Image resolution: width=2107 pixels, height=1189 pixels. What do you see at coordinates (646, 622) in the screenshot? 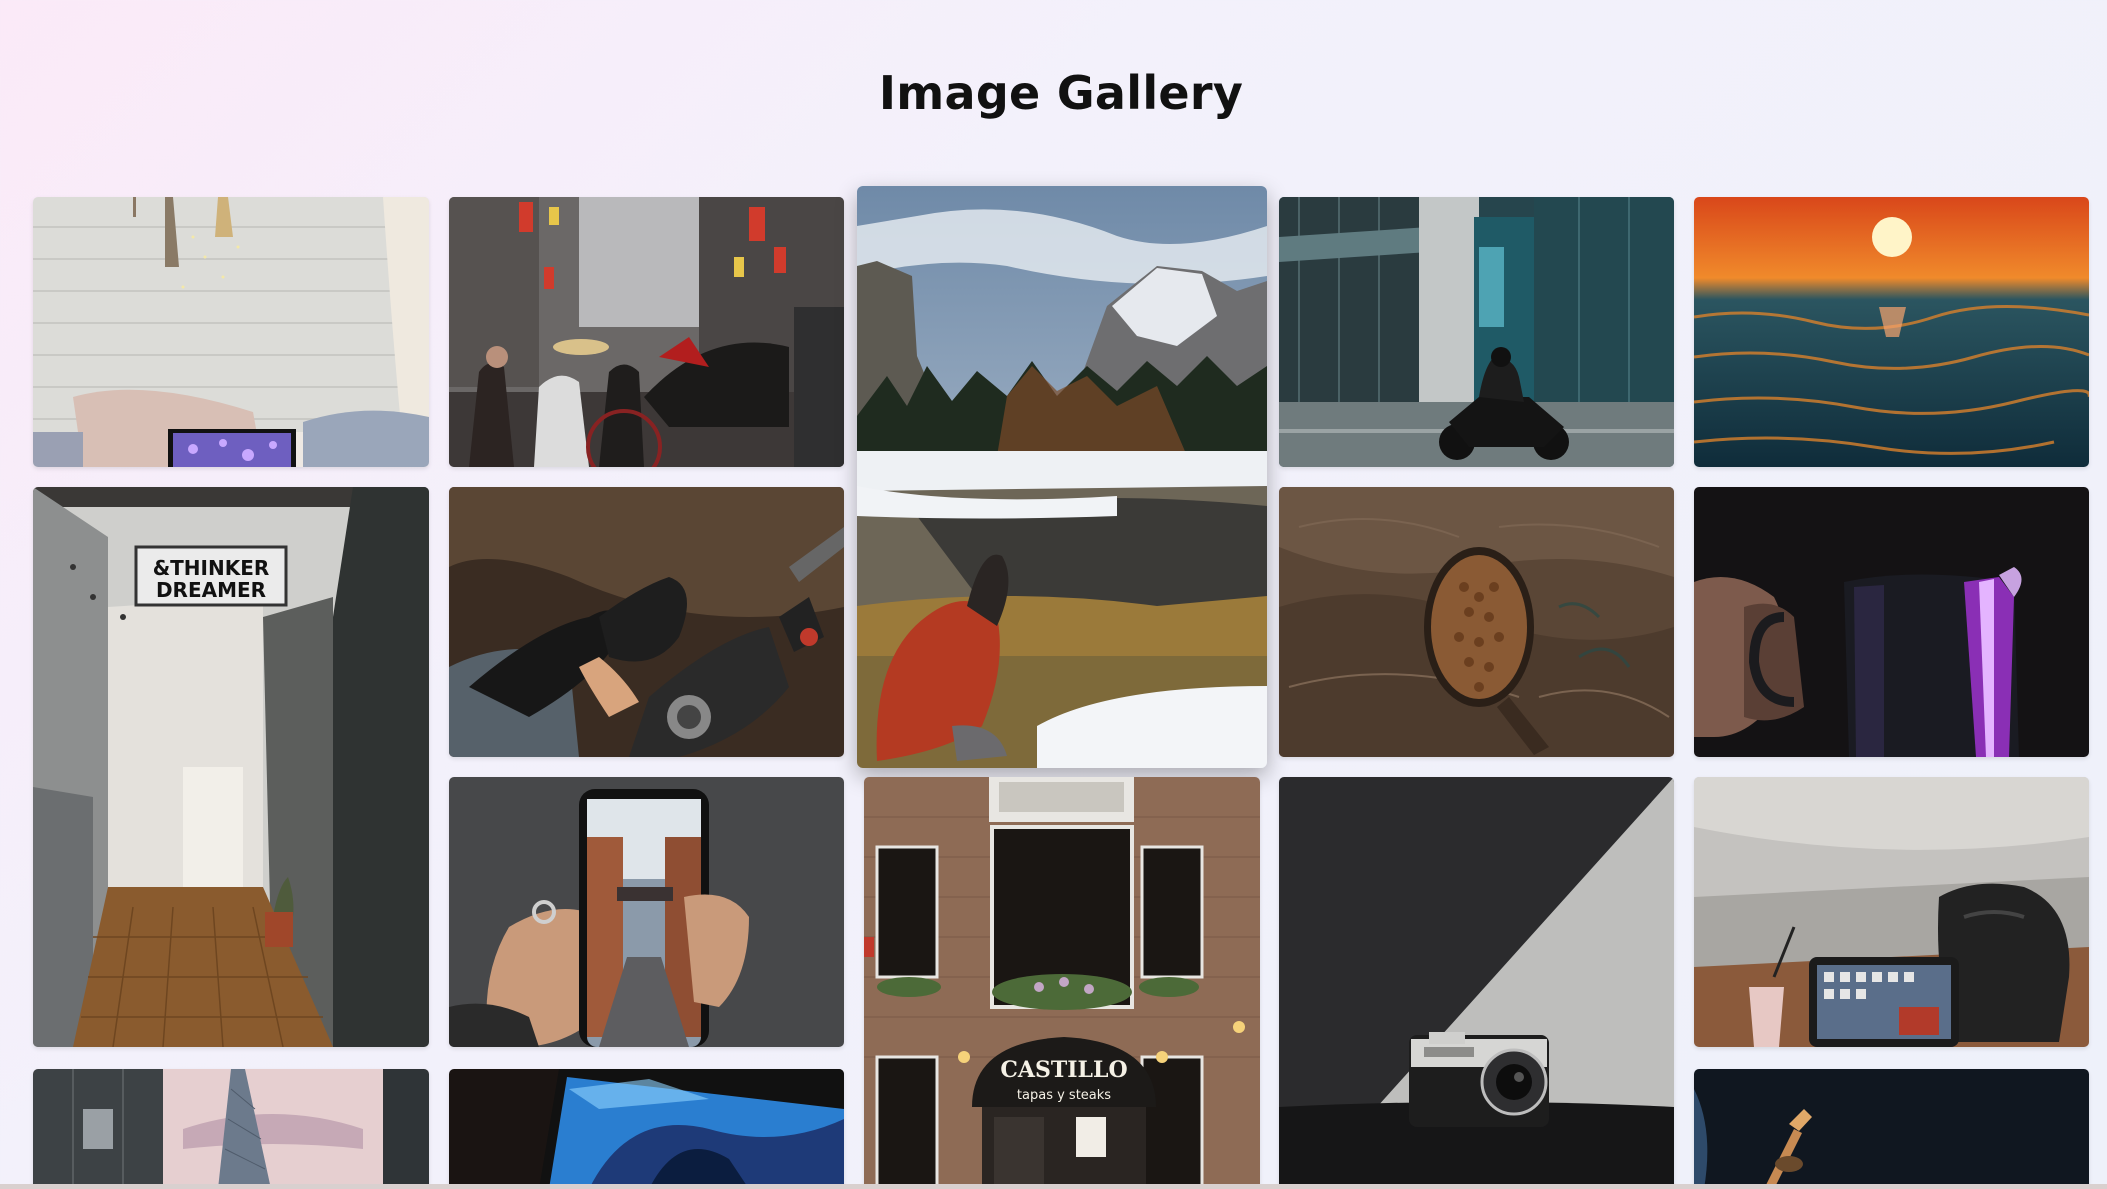
I see `gallery-photo-motorcycle-gloves` at bounding box center [646, 622].